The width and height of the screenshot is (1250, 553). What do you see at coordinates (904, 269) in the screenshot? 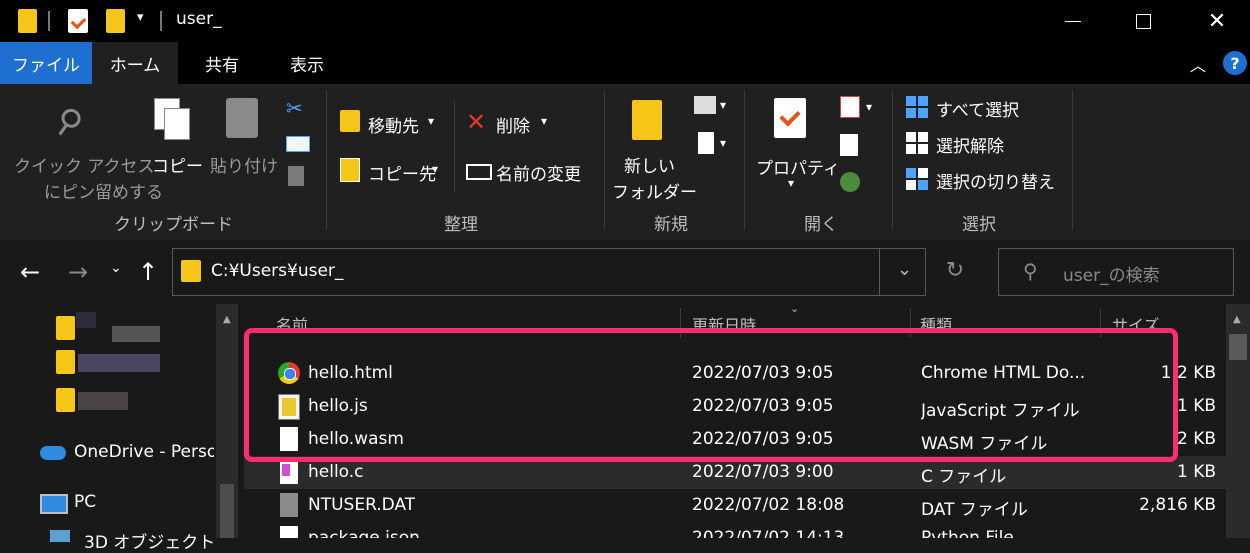
I see `address-dropdown-icon: ⌄` at bounding box center [904, 269].